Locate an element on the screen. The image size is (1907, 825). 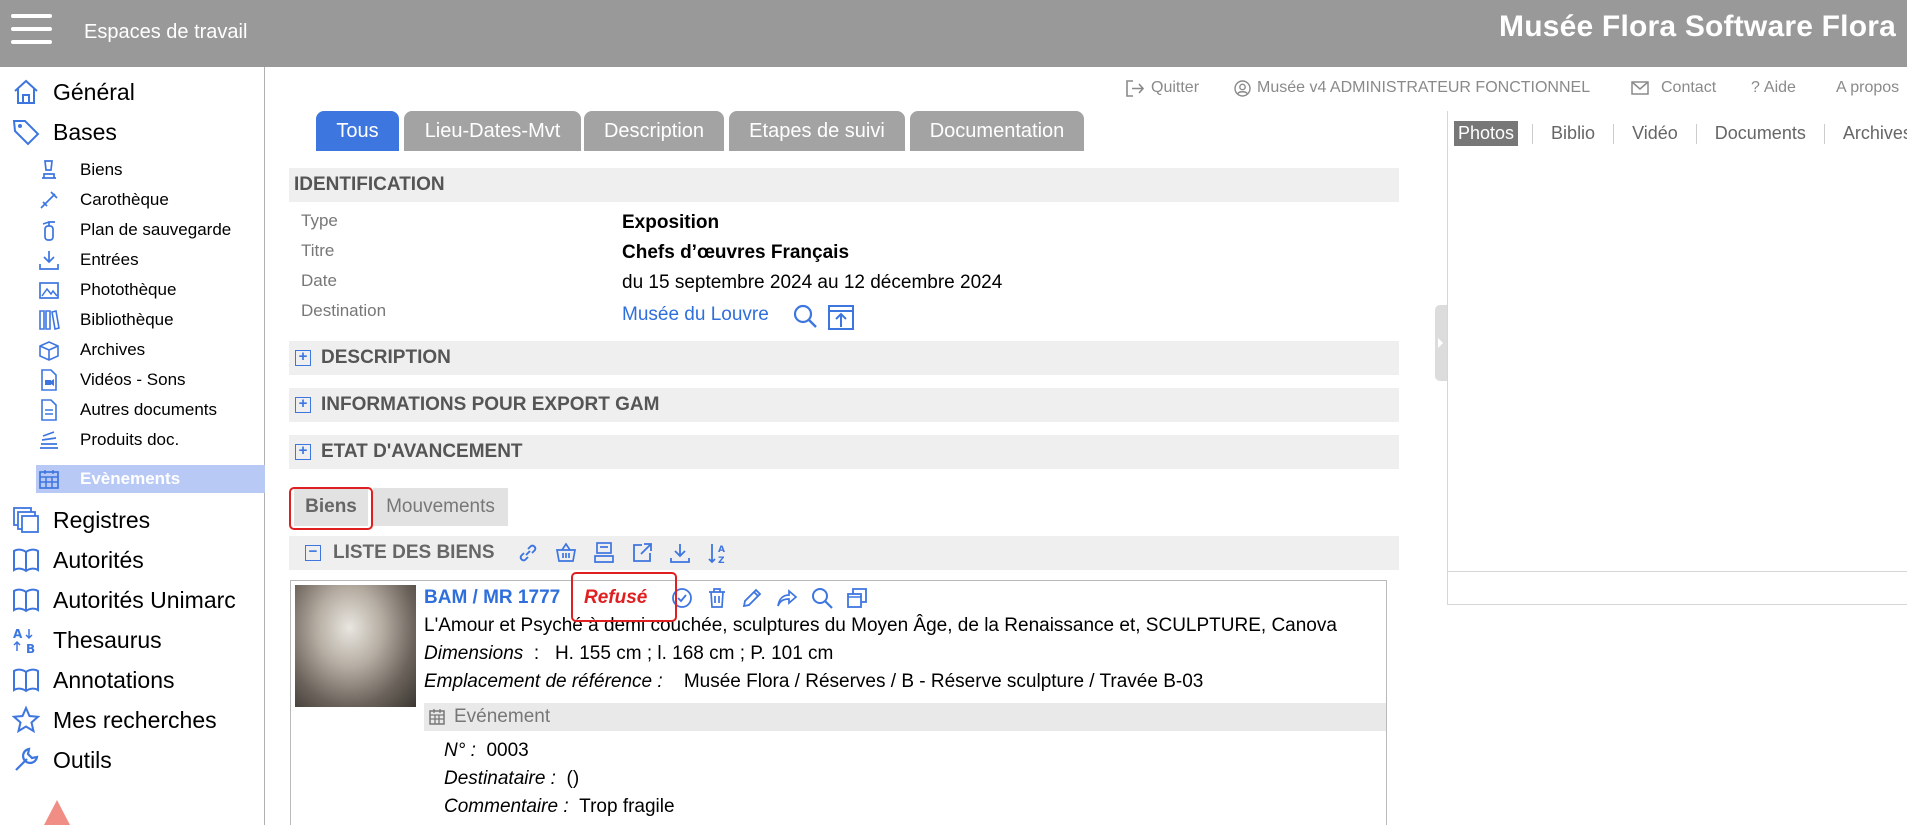
extinguisher-icon is located at coordinates (49, 230).